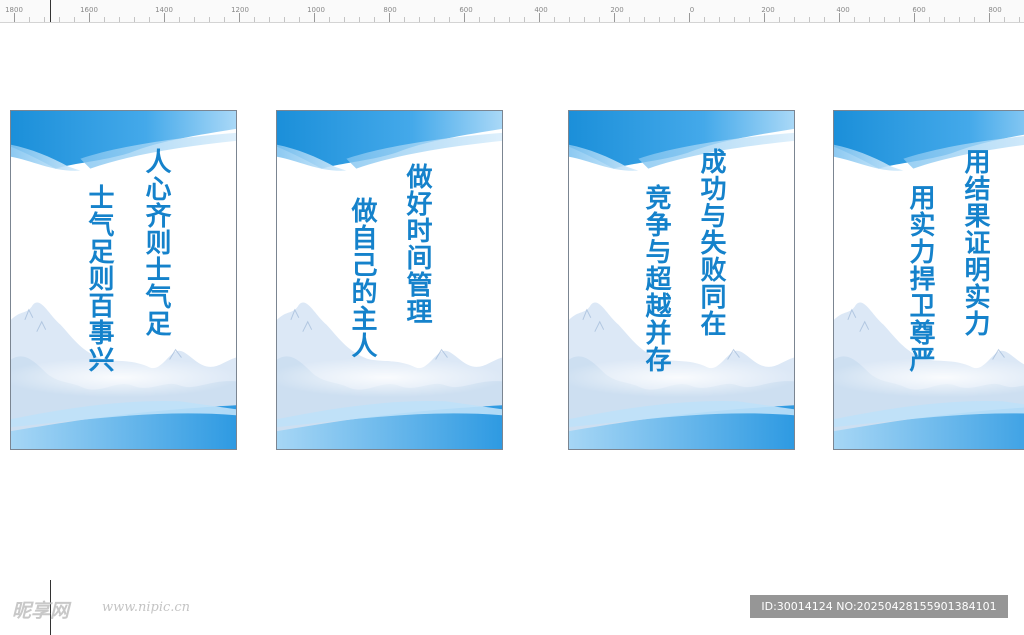 The image size is (1024, 635). Describe the element at coordinates (50, 11) in the screenshot. I see `guide-line-top` at that location.